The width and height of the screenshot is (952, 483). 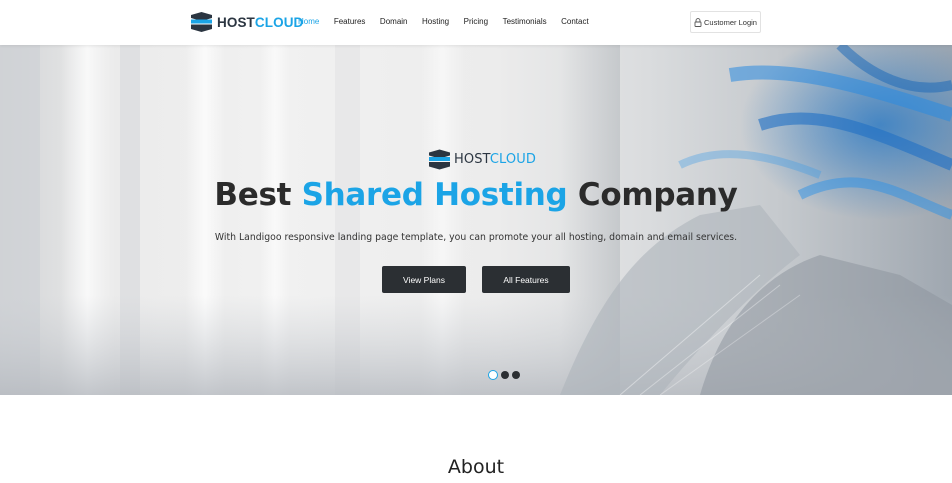 What do you see at coordinates (435, 21) in the screenshot?
I see `nav-item-hosting: Hosting` at bounding box center [435, 21].